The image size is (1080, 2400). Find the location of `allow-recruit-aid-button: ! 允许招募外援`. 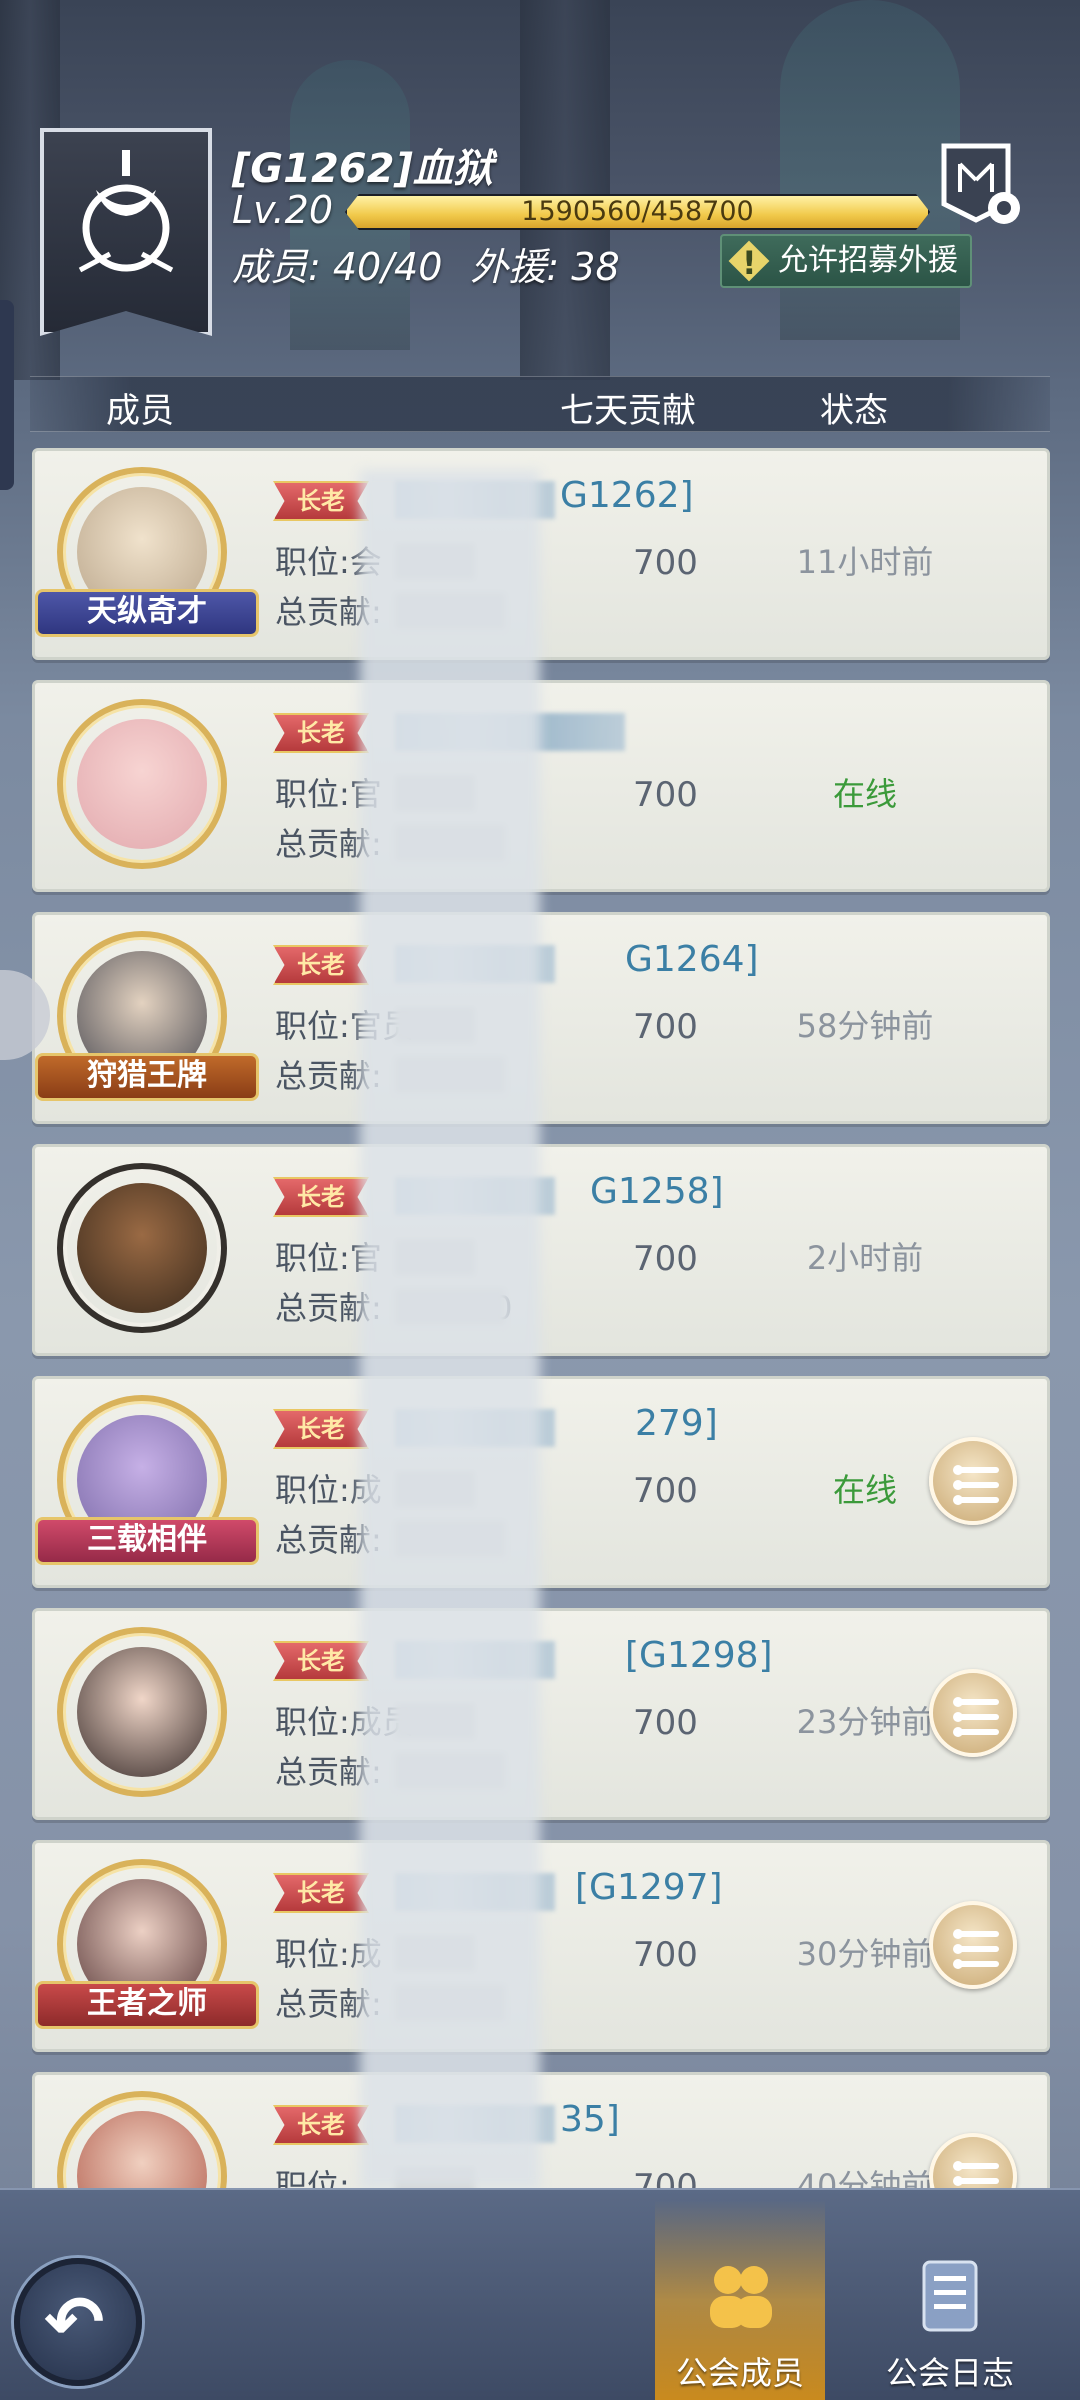

allow-recruit-aid-button: ! 允许招募外援 is located at coordinates (846, 261).